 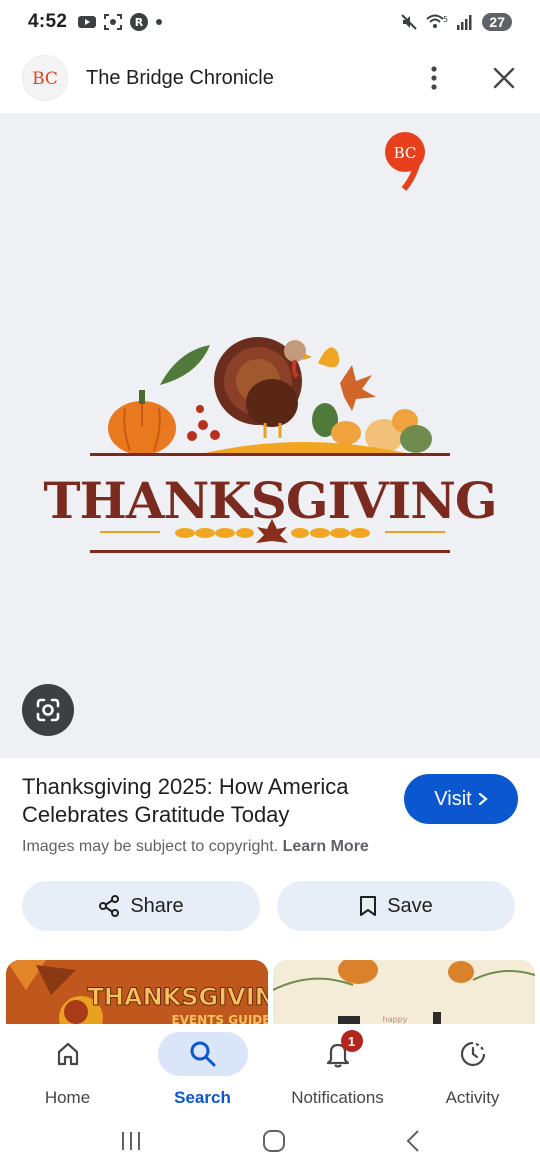 I want to click on lens-search-button, so click(x=48, y=710).